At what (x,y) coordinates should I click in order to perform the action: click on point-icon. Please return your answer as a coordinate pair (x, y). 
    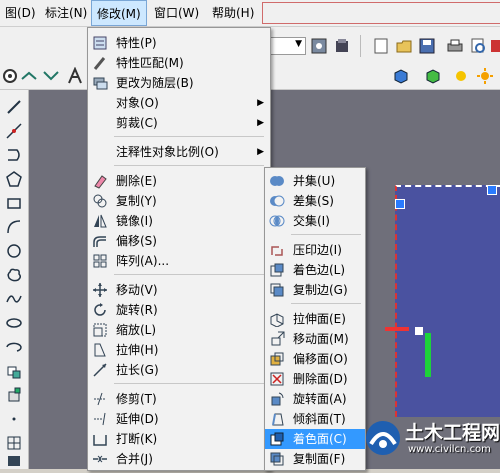
    Looking at the image, I should click on (14, 419).